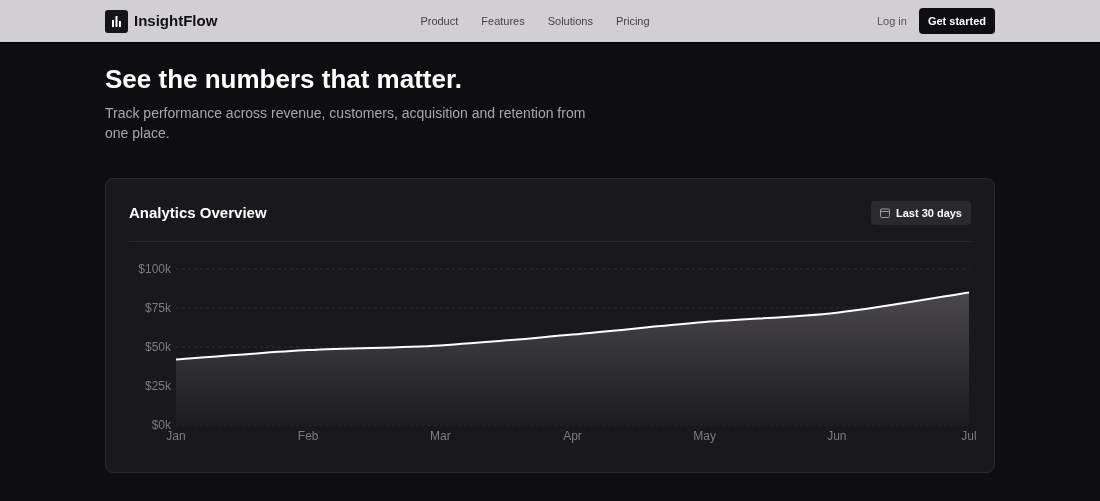 Image resolution: width=1100 pixels, height=501 pixels. I want to click on x-axis-label: Feb, so click(308, 436).